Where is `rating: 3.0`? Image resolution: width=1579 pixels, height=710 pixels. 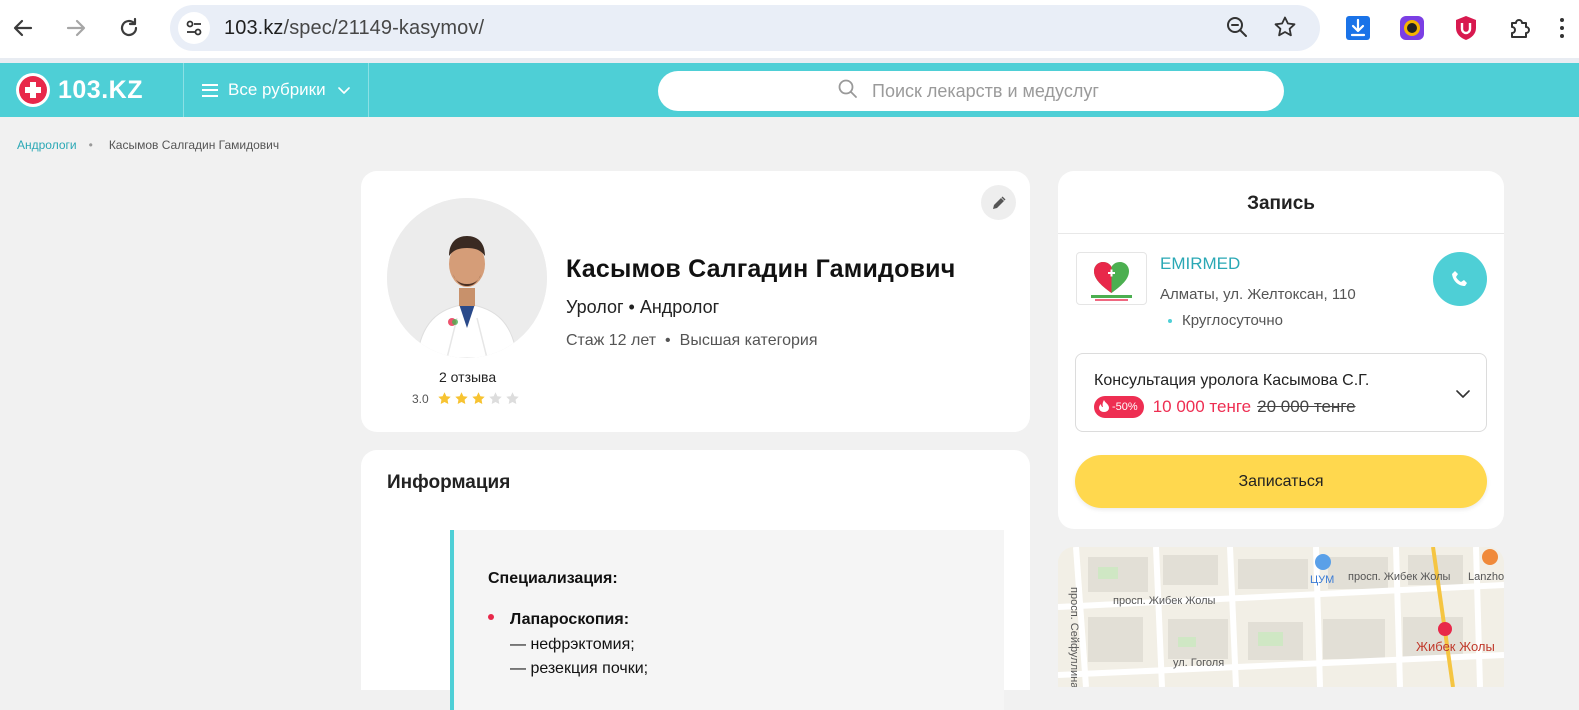
rating: 3.0 is located at coordinates (467, 398).